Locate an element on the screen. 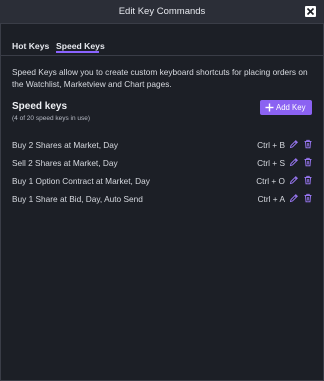  section-title: Speed keys is located at coordinates (40, 106).